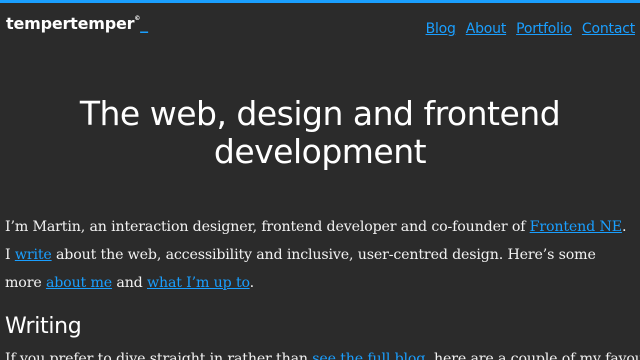 This screenshot has height=360, width=640. What do you see at coordinates (137, 18) in the screenshot?
I see `logo-copyright-mark: ©` at bounding box center [137, 18].